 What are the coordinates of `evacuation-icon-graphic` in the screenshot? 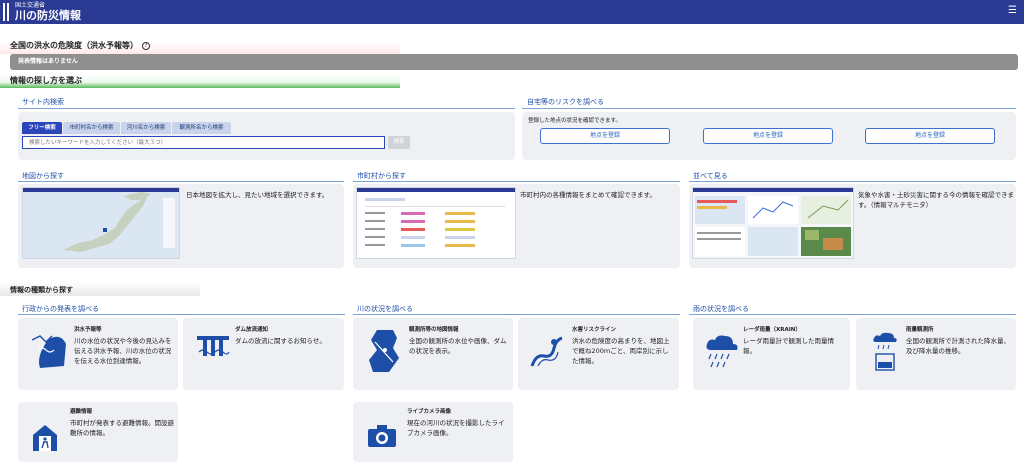 It's located at (45, 438).